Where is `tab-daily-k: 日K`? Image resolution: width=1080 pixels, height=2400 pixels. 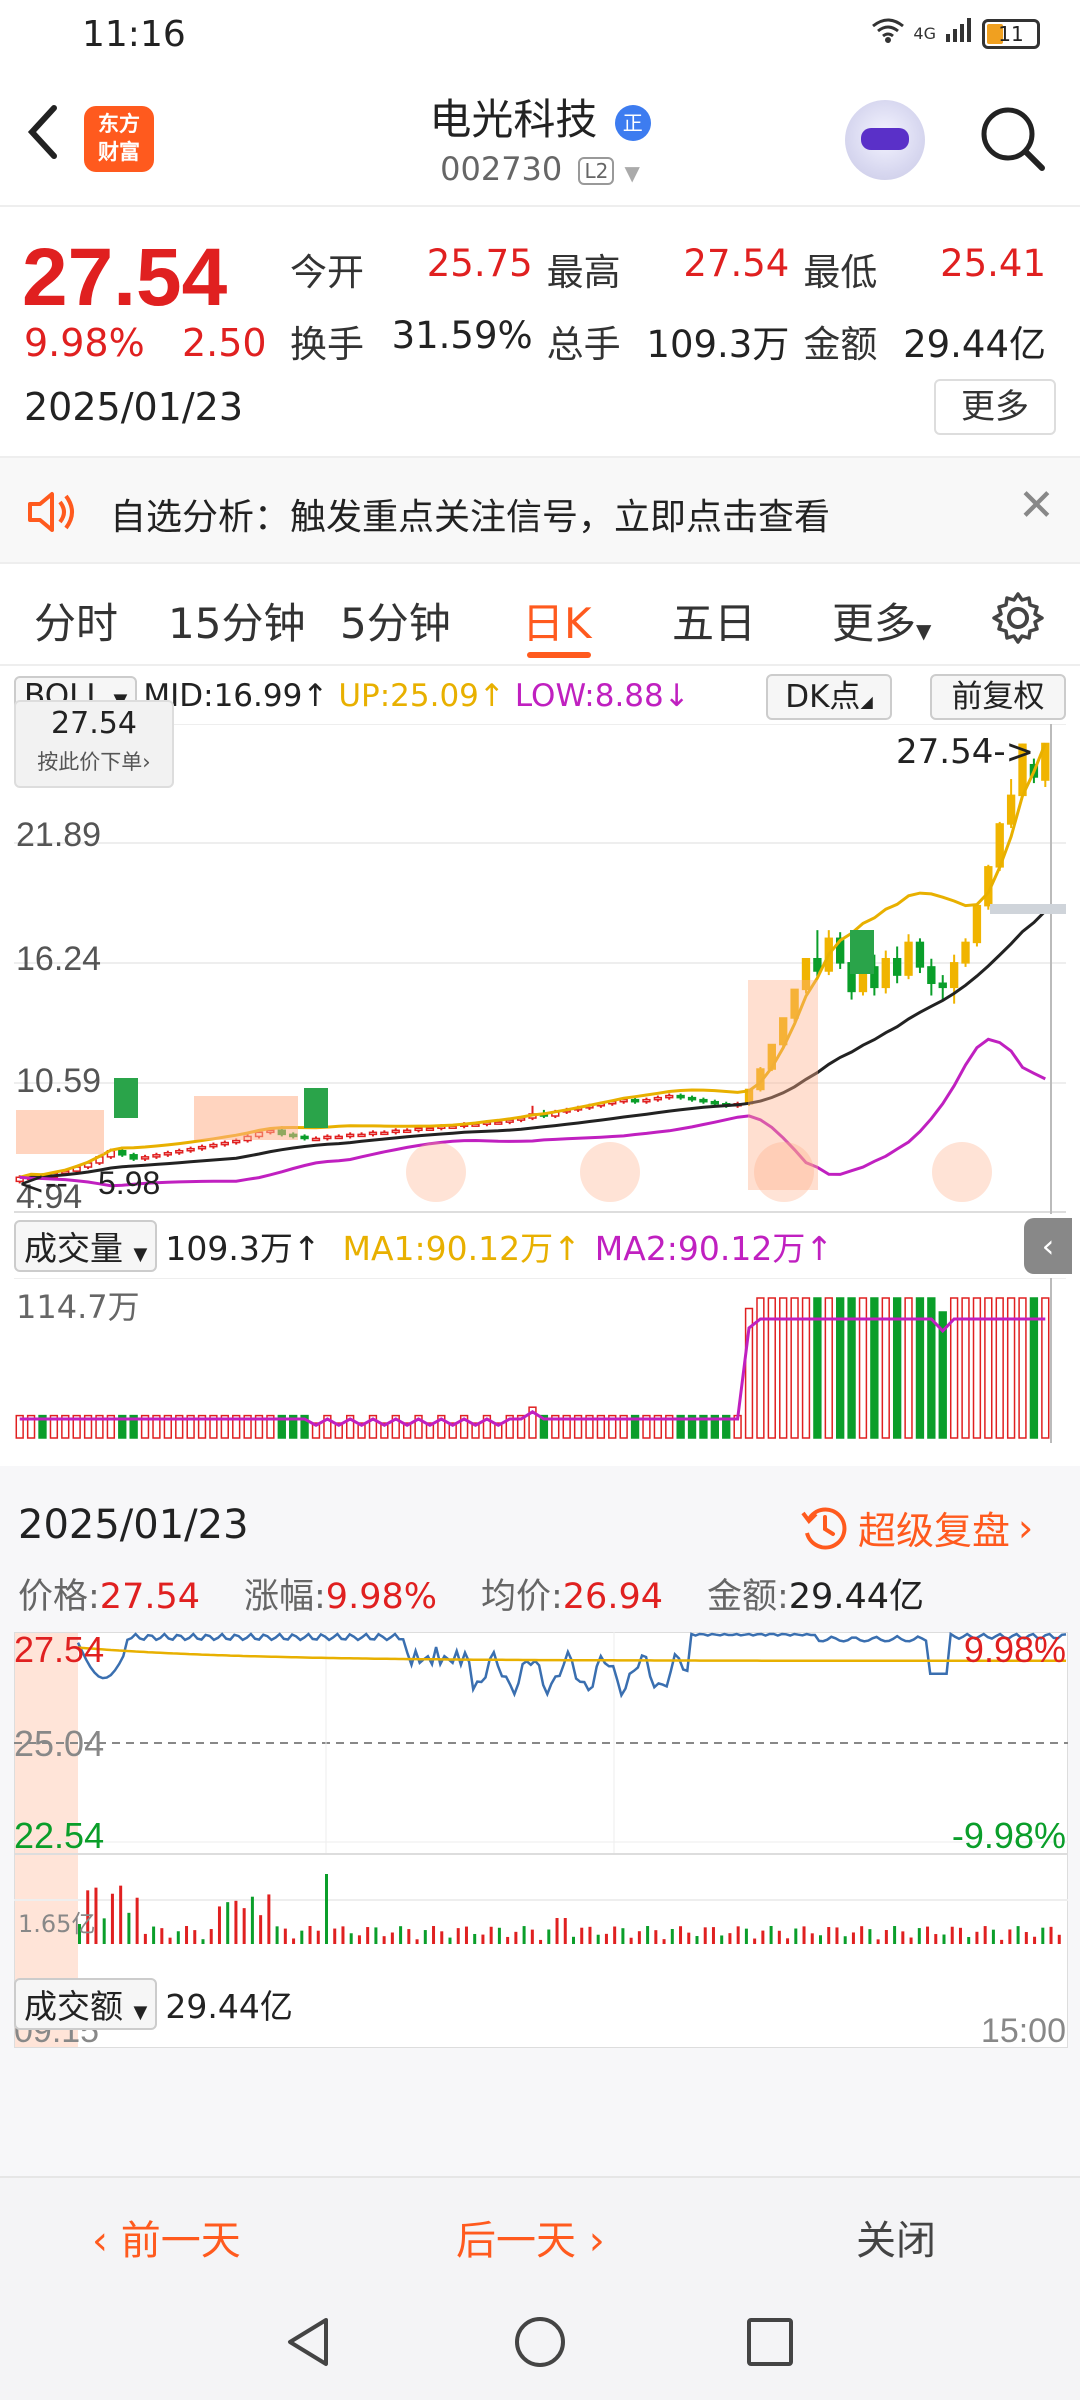 tab-daily-k: 日K is located at coordinates (557, 620).